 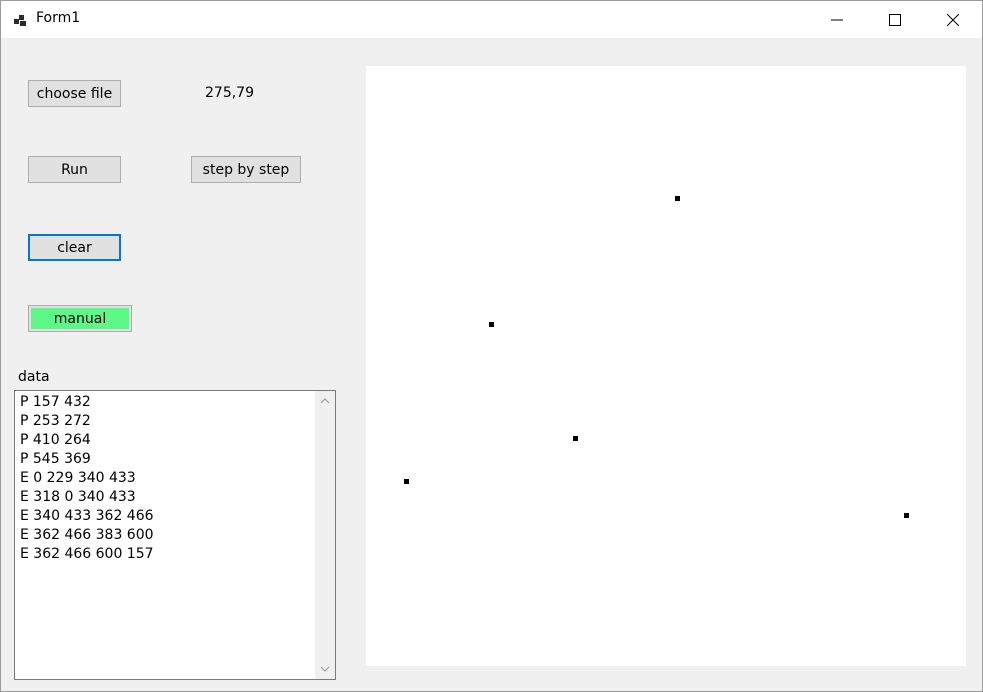 I want to click on app-icon, so click(x=20, y=20).